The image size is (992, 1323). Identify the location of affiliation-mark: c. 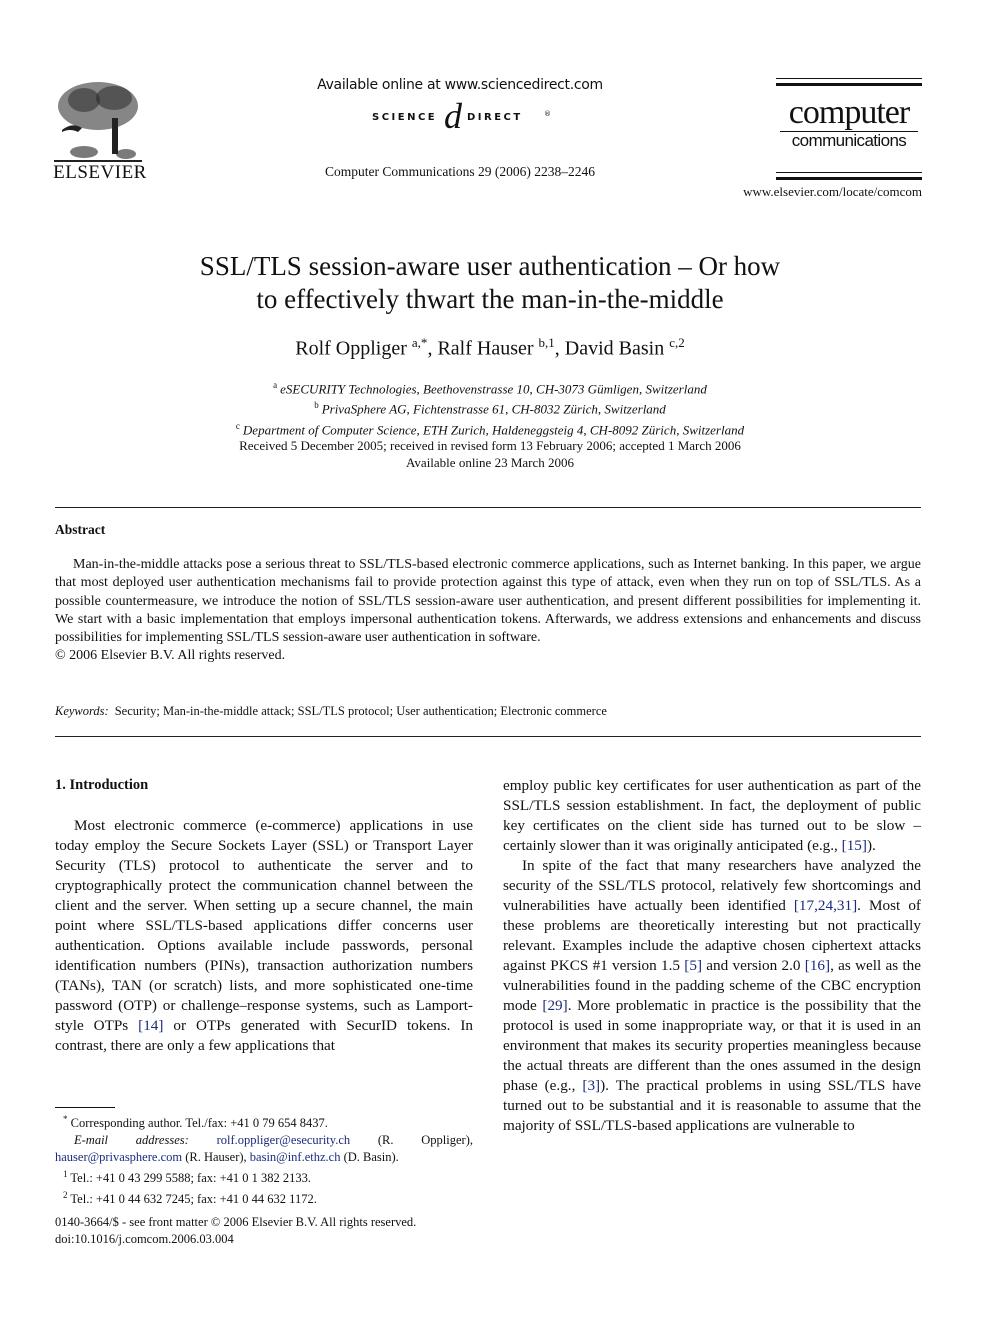
(237, 425).